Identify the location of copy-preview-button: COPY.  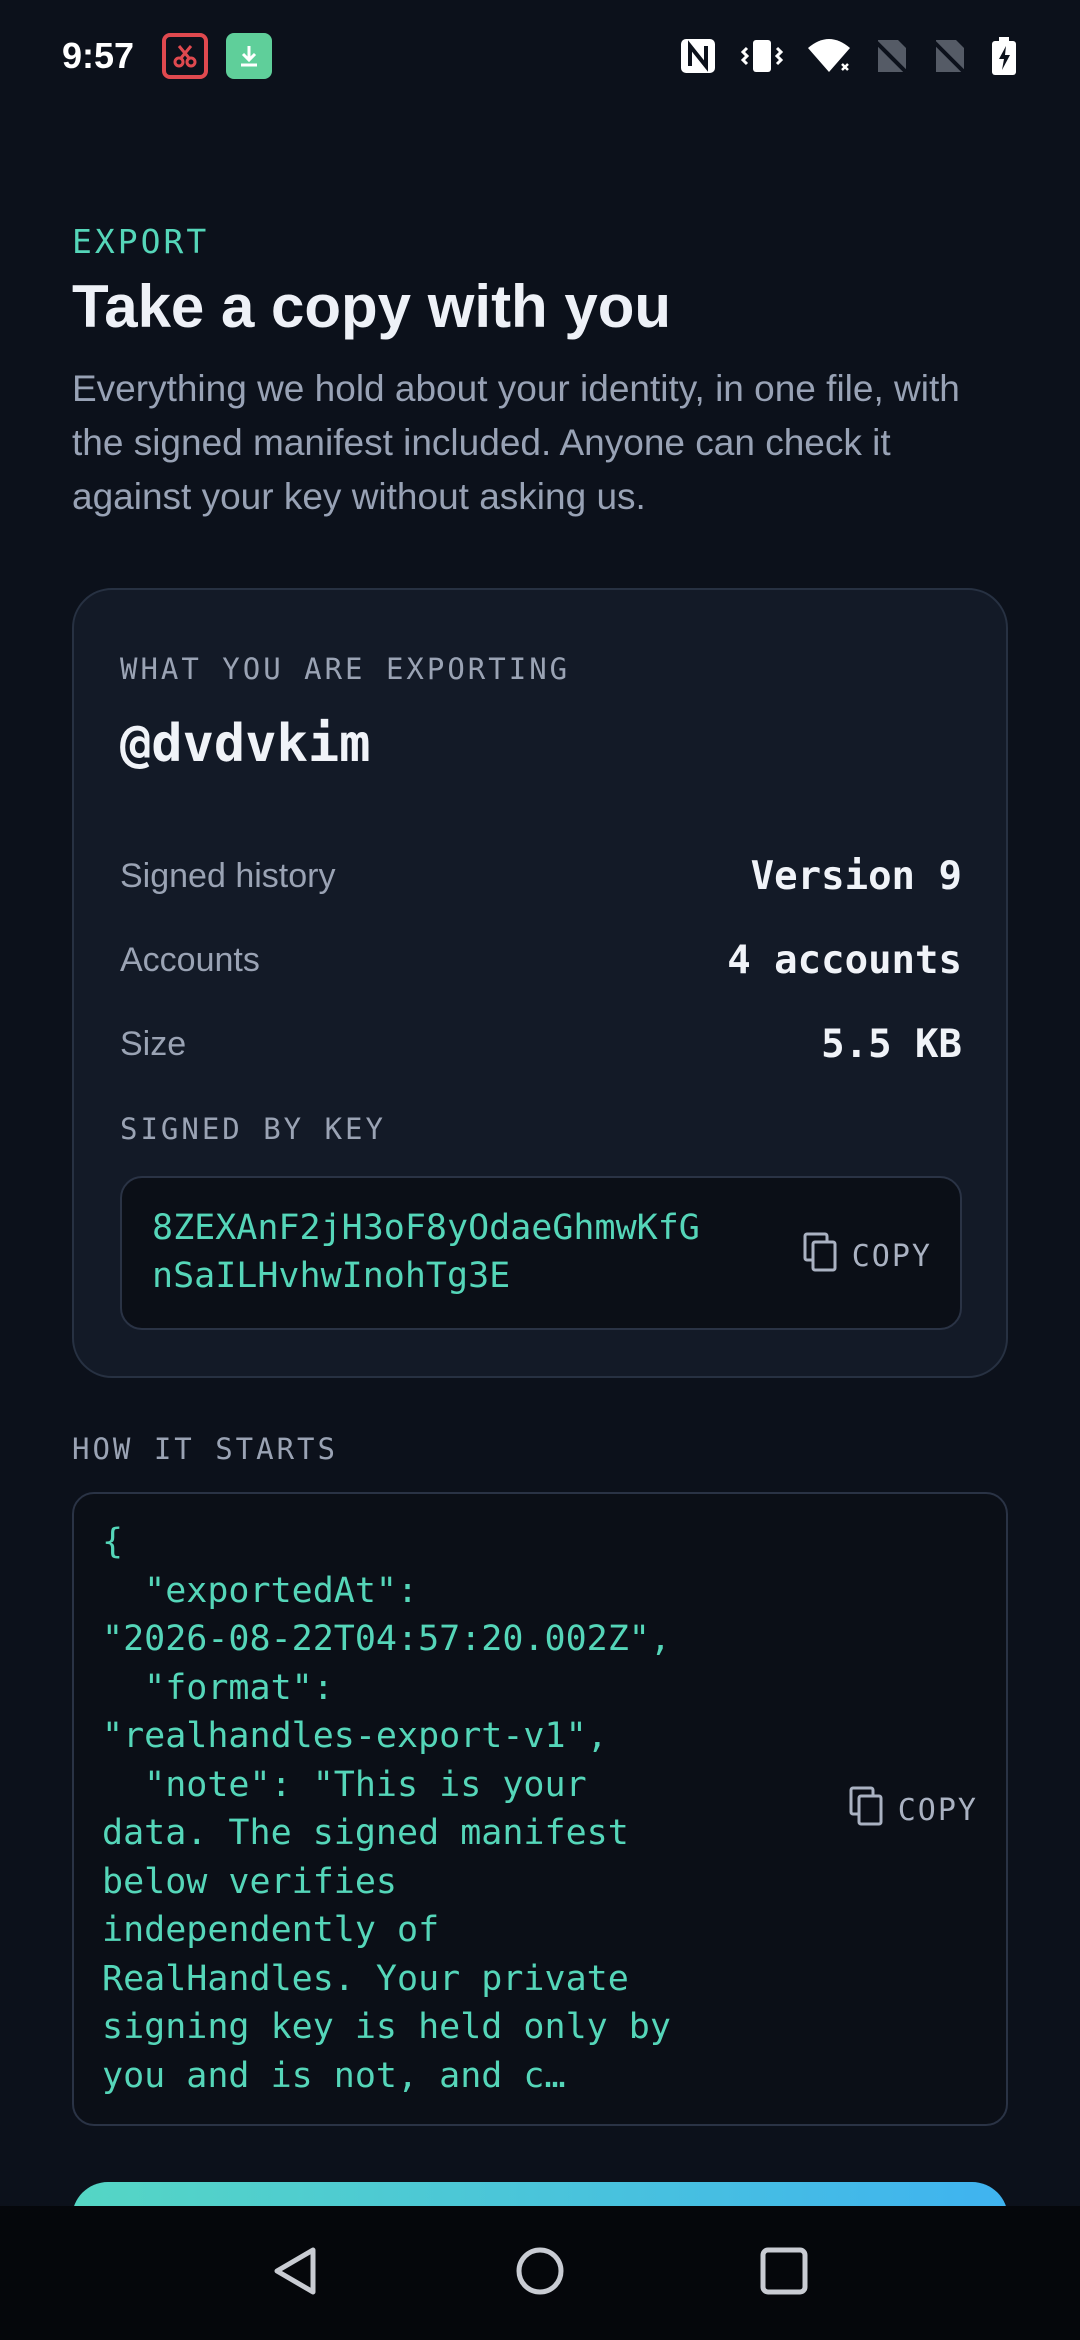
(913, 1810).